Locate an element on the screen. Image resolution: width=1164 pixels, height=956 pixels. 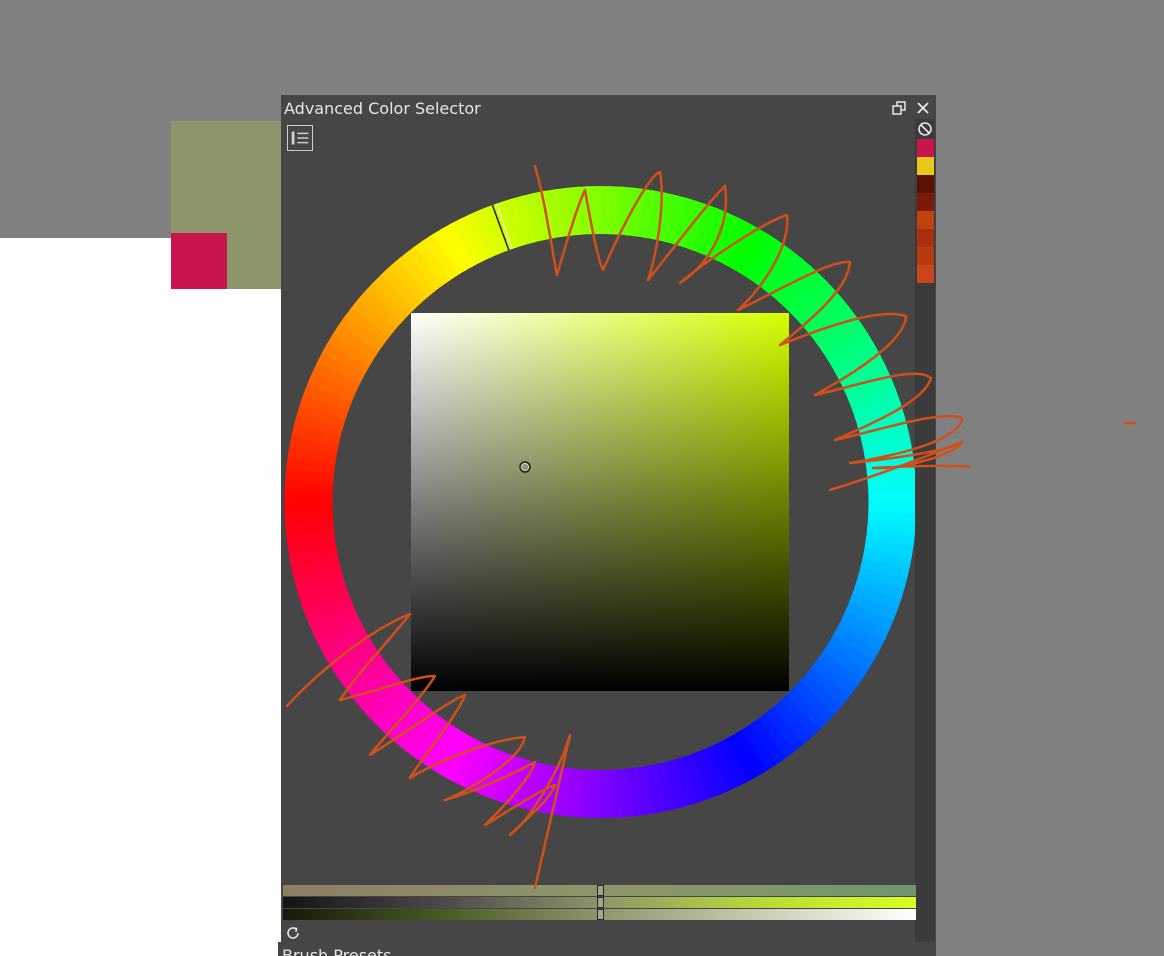
hue-slider-handle is located at coordinates (600, 890).